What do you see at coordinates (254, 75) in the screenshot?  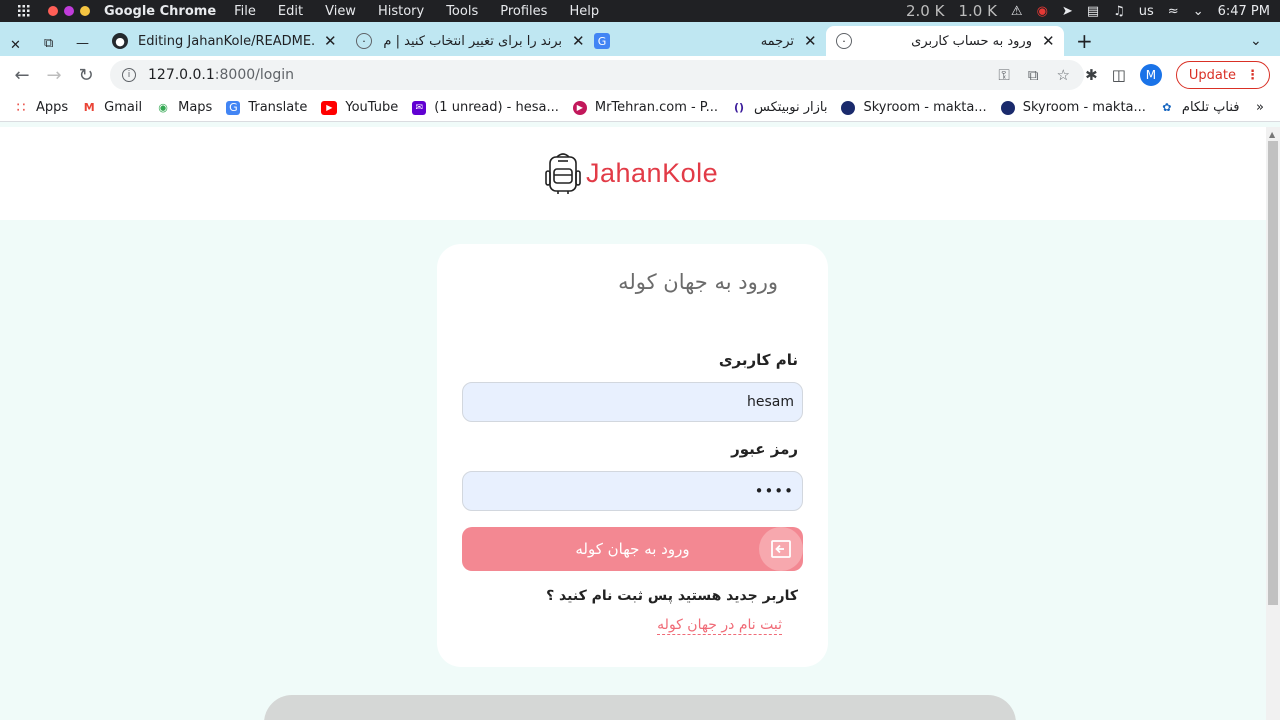 I see `url-path: :8000/login` at bounding box center [254, 75].